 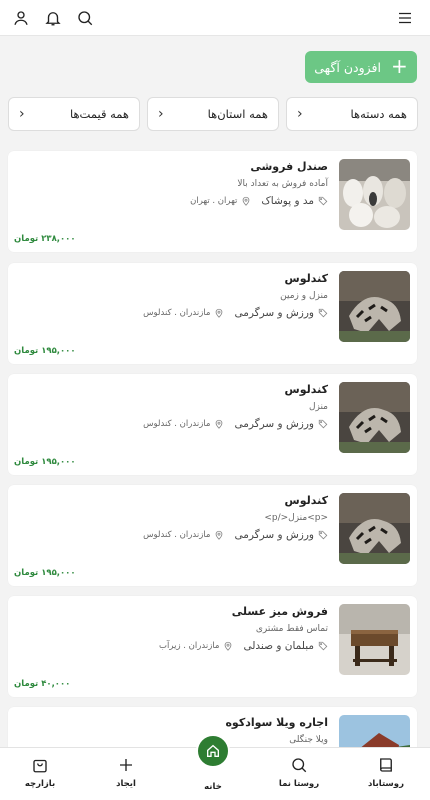 I want to click on bottom-navigation: بازارچه ایجاد خانه روستا نما روستاباد, so click(x=215, y=767).